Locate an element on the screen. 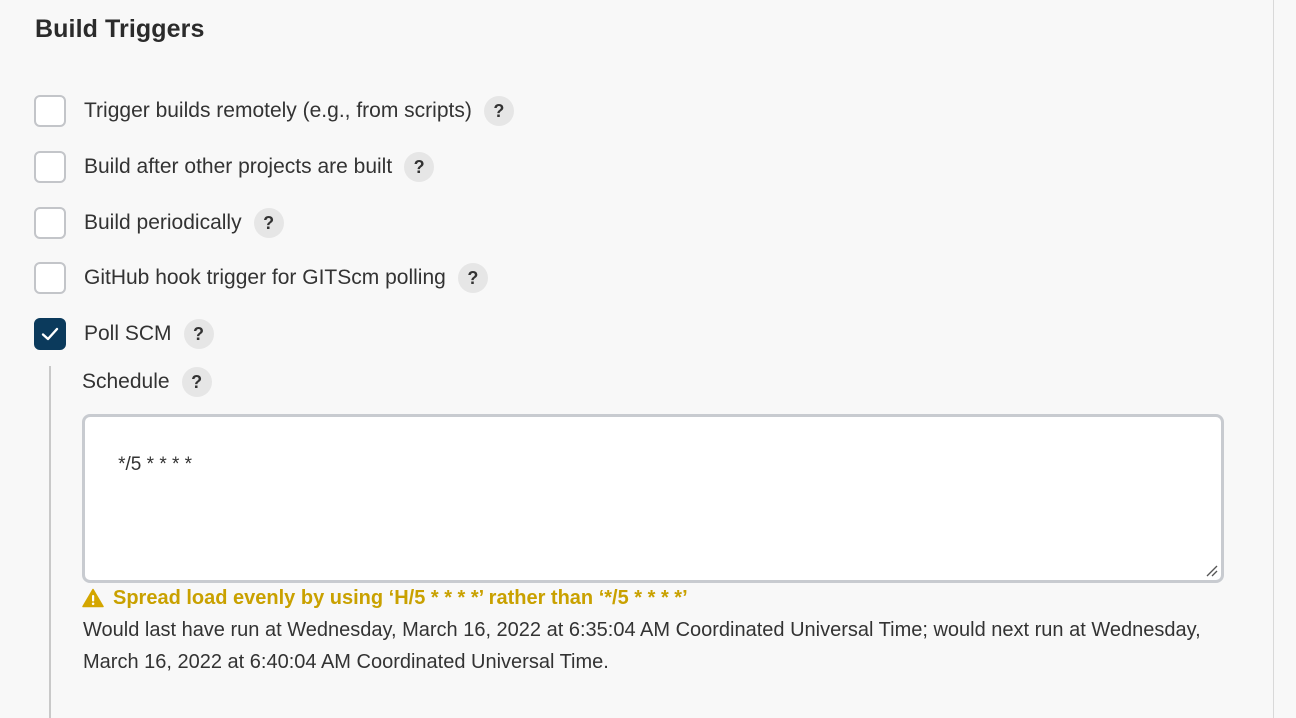 The width and height of the screenshot is (1296, 718). trigger-poll-scm-checkbox is located at coordinates (50, 334).